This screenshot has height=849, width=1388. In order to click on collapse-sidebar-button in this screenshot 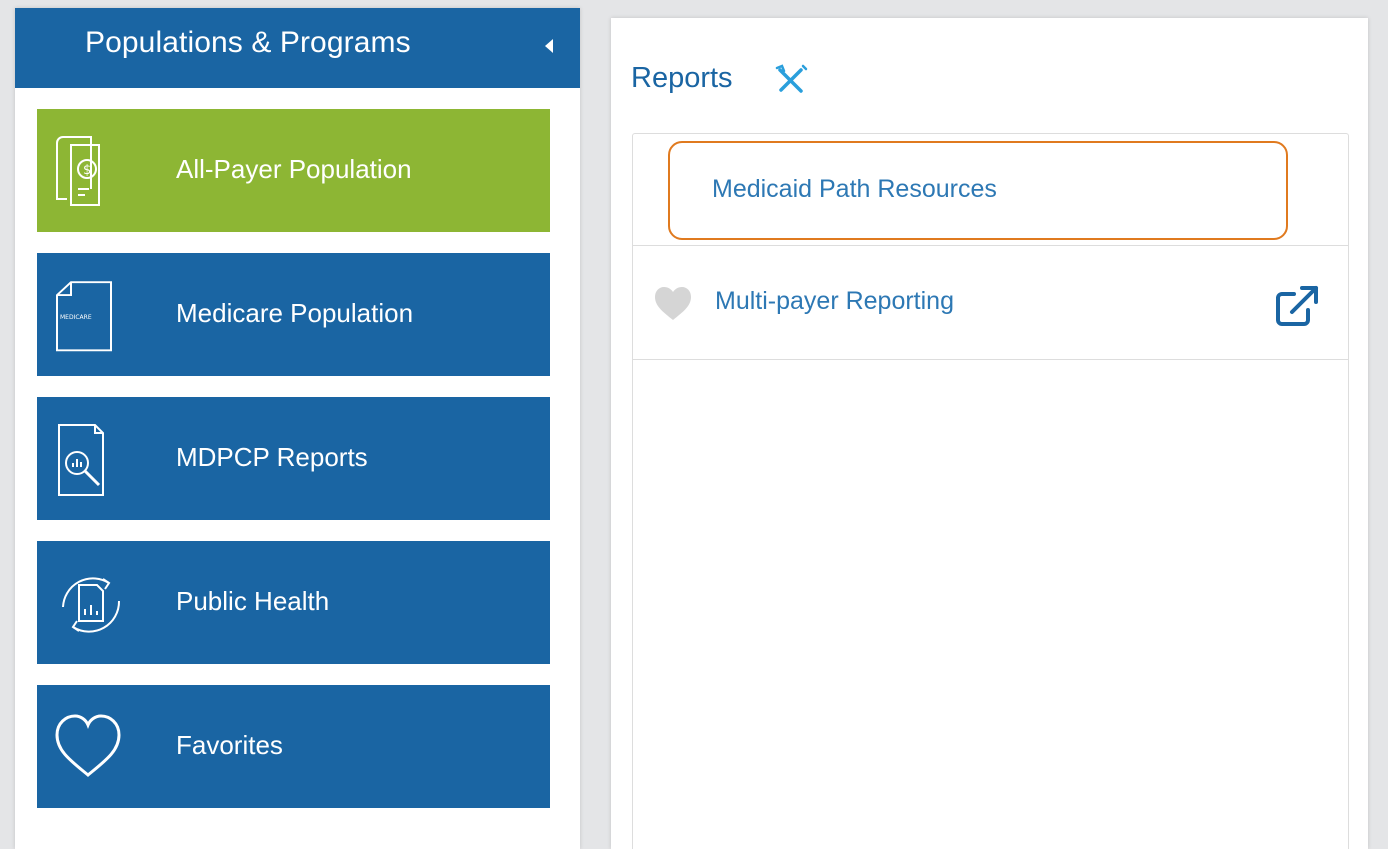, I will do `click(549, 46)`.